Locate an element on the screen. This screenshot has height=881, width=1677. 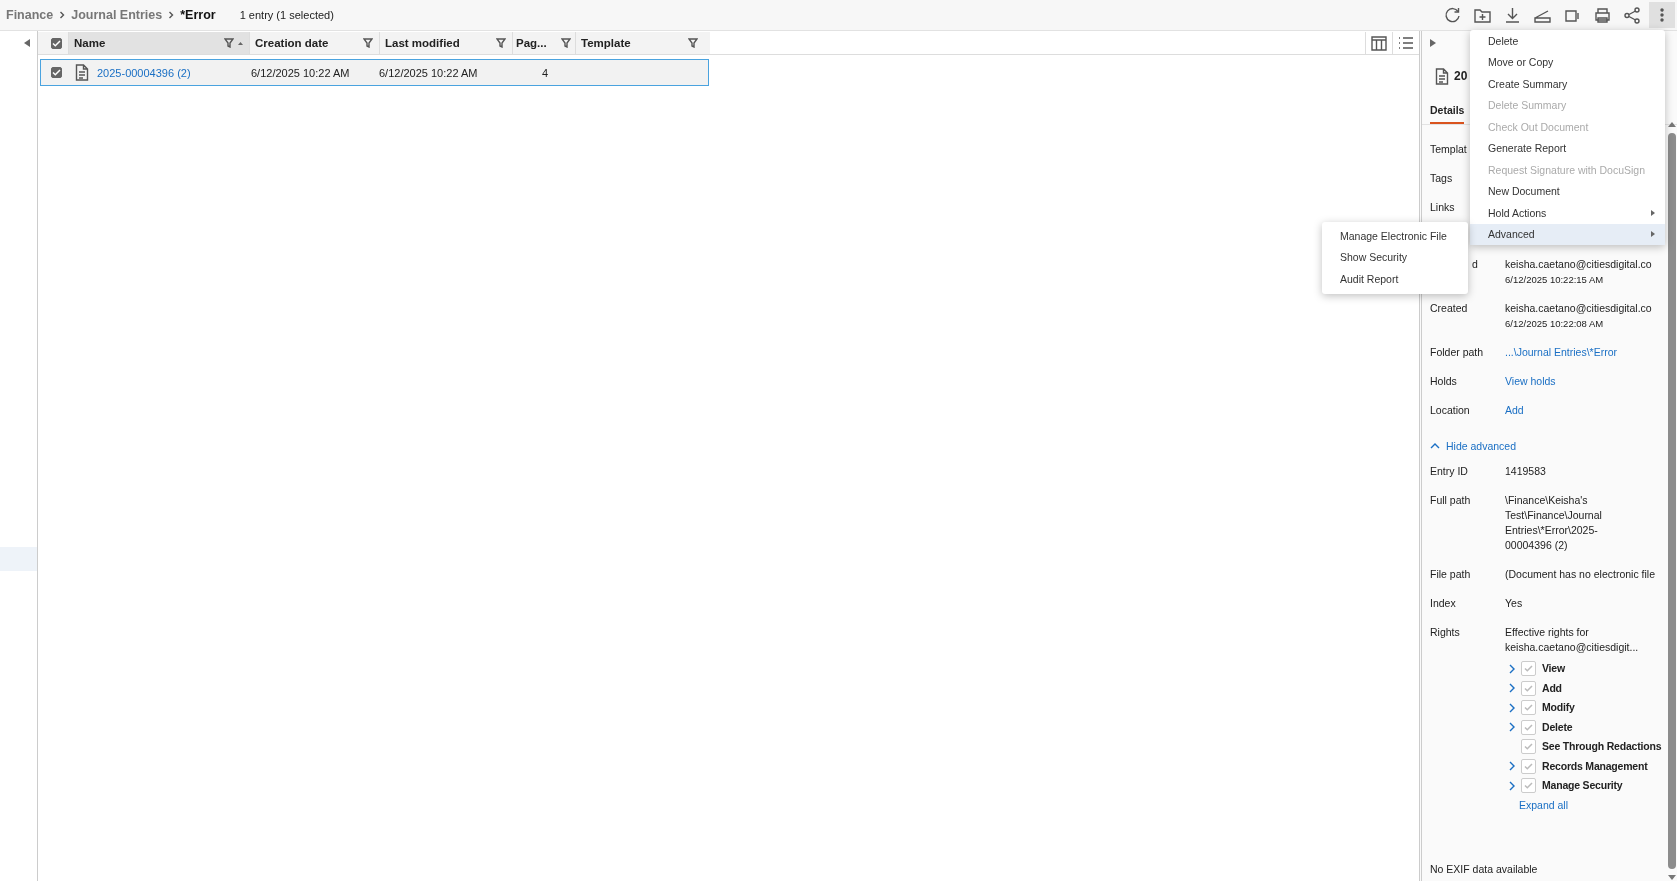
hide-advanced-toggle: Hide advanced is located at coordinates (1473, 446).